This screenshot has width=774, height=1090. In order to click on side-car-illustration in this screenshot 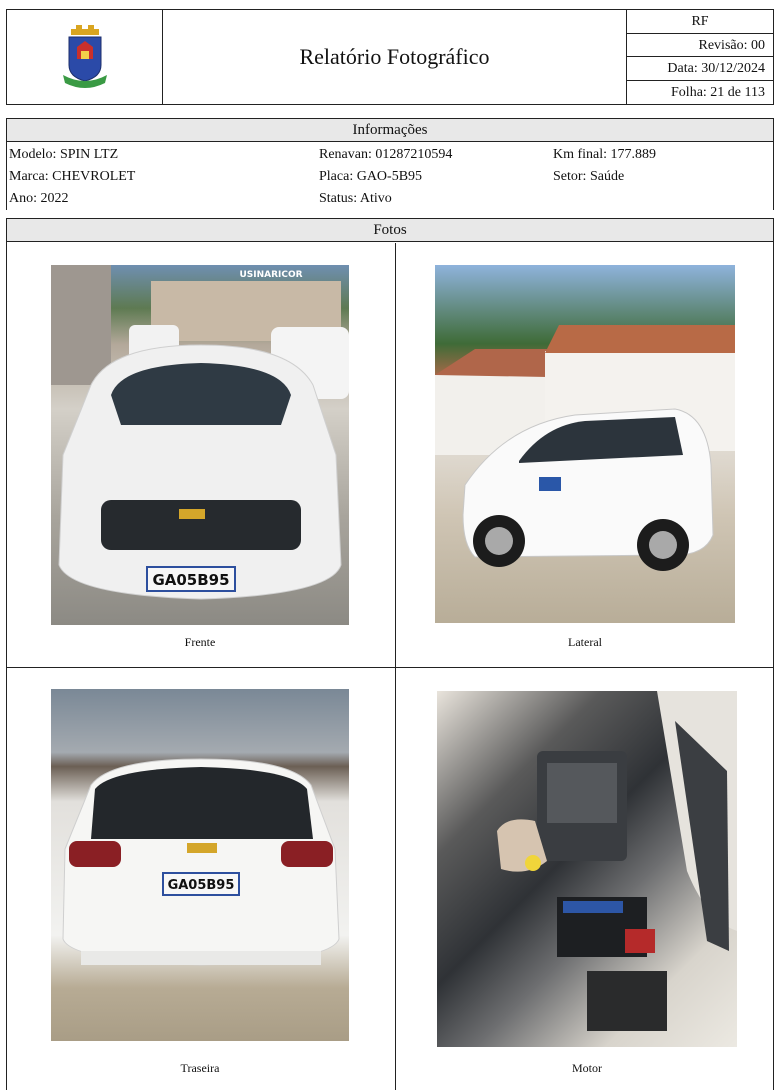, I will do `click(585, 448)`.